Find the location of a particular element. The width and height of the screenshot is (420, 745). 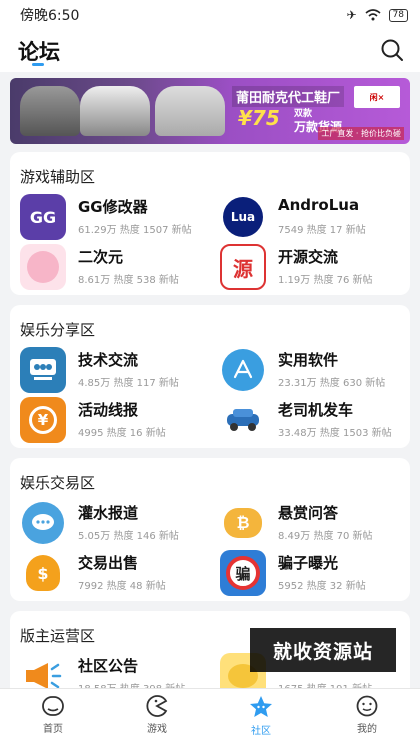

forum-stats: 8.49万 热度 70 新帖 is located at coordinates (325, 536).